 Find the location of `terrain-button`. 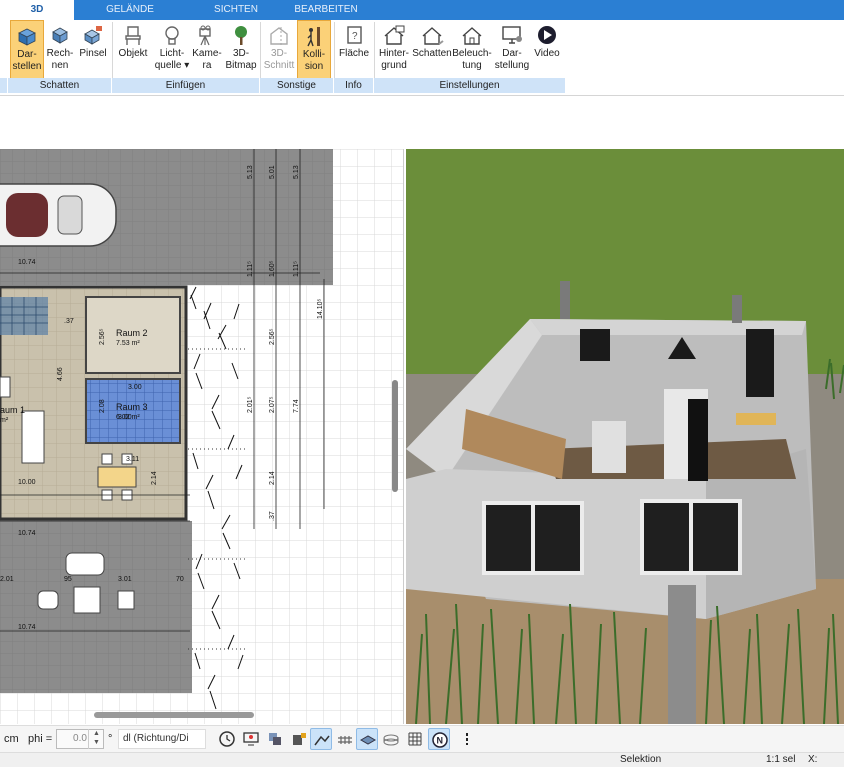

terrain-button is located at coordinates (321, 739).